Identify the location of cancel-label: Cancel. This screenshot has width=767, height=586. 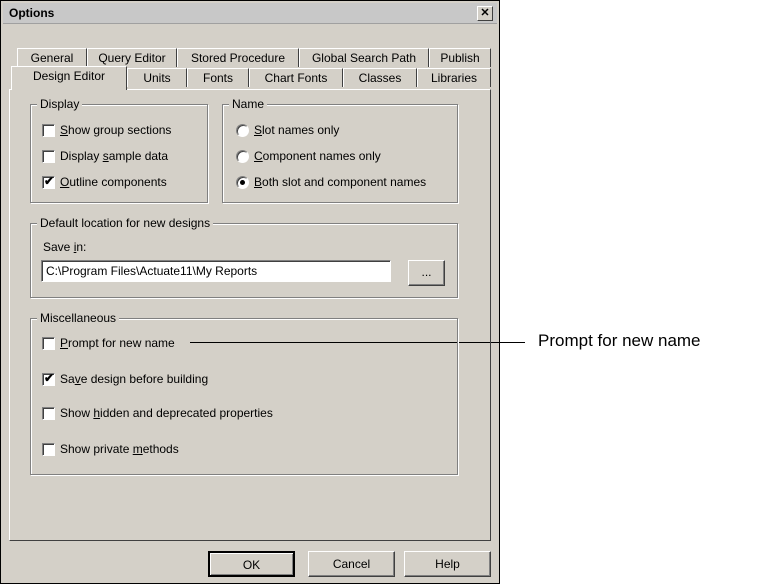
(351, 564).